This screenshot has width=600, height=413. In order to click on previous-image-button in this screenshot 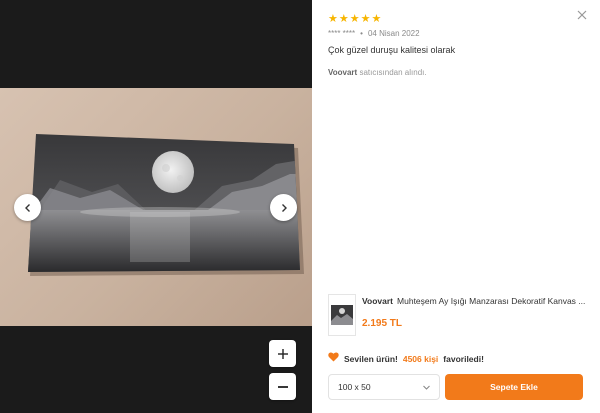, I will do `click(27, 207)`.